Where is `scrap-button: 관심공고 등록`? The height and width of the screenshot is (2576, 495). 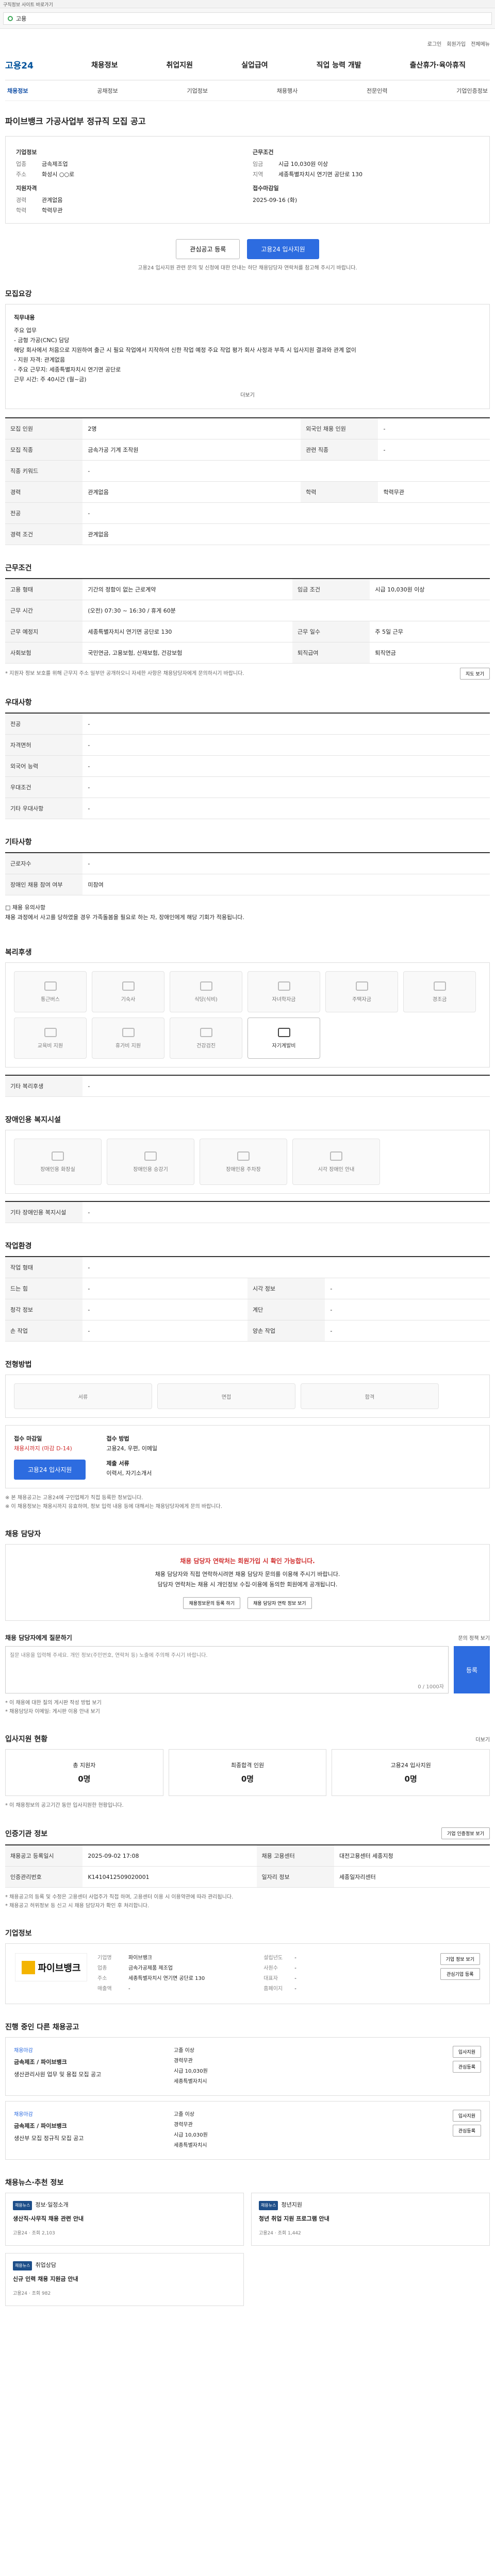
scrap-button: 관심공고 등록 is located at coordinates (208, 249).